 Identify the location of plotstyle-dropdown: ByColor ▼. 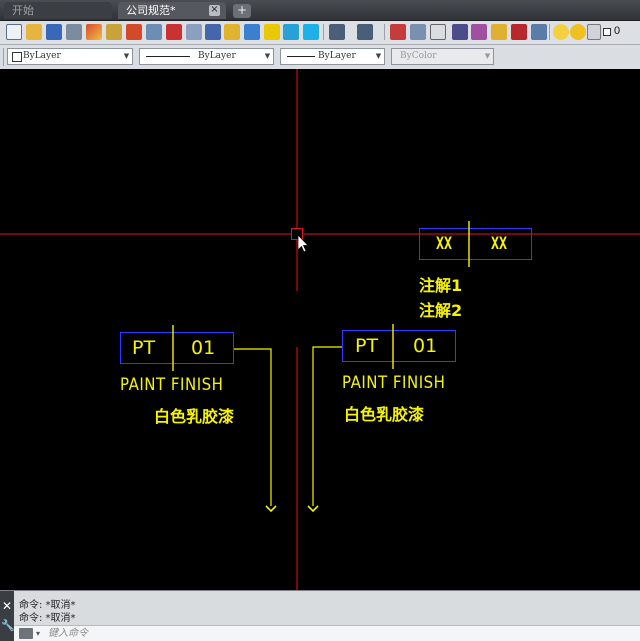
(442, 56).